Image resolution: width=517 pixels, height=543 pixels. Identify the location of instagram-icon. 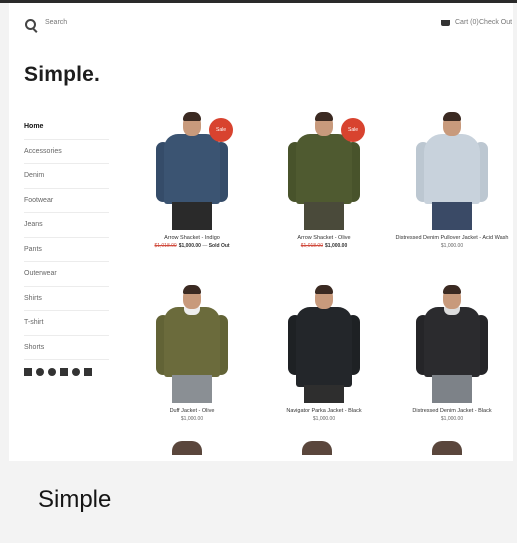
(64, 372).